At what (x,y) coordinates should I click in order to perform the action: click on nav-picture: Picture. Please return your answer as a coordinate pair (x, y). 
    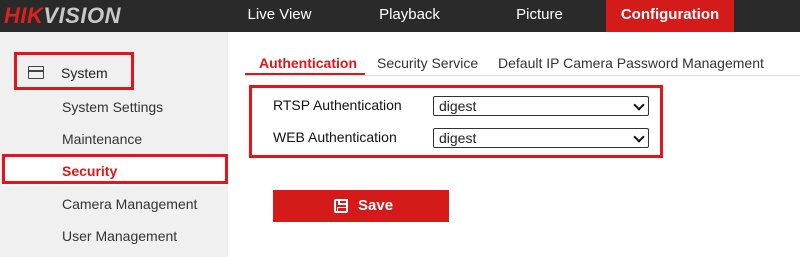
    Looking at the image, I should click on (539, 16).